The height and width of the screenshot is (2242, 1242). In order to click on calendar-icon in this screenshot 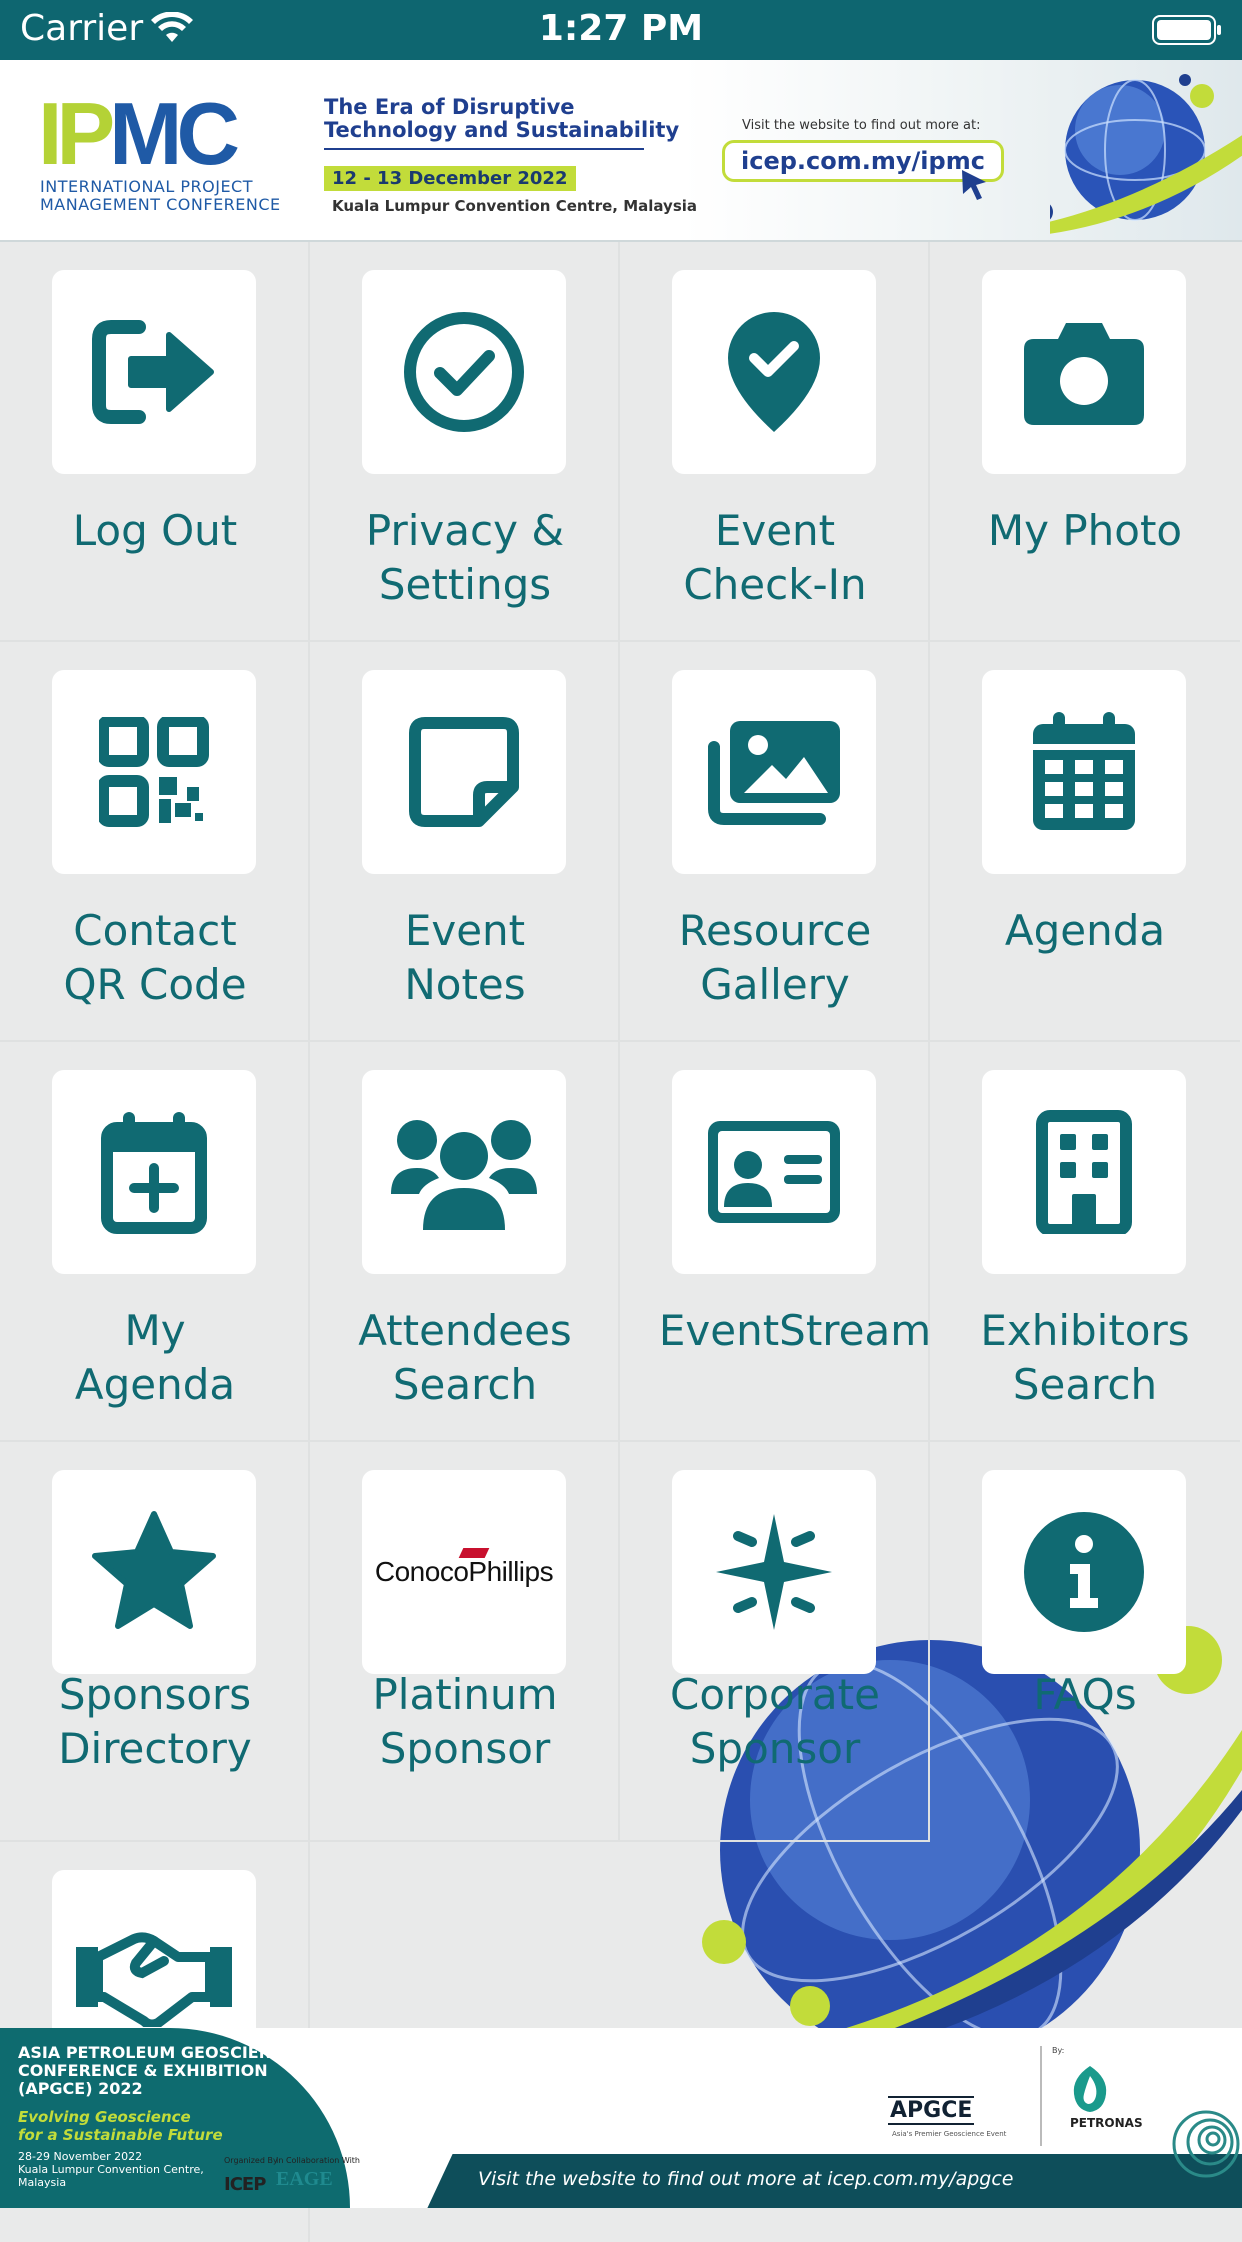, I will do `click(1084, 771)`.